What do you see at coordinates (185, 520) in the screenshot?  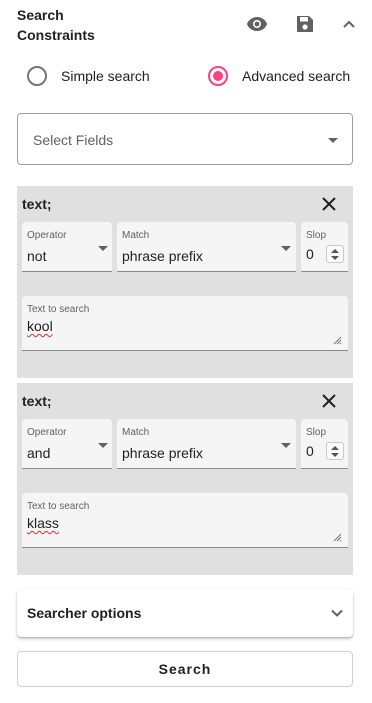 I see `text-to-search-field: Text to search klass` at bounding box center [185, 520].